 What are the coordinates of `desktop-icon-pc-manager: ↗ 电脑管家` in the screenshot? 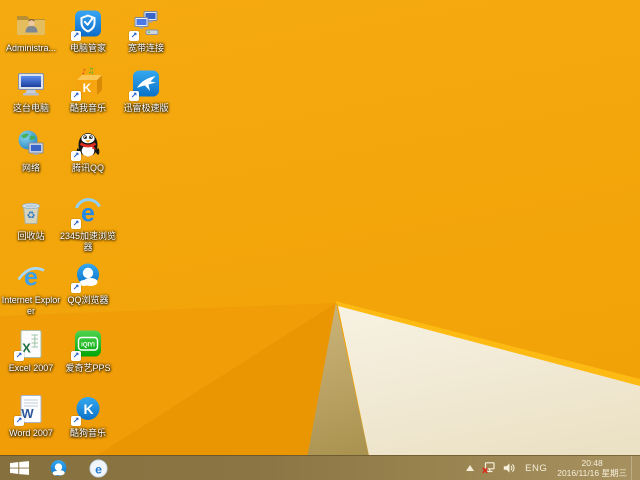 It's located at (88, 30).